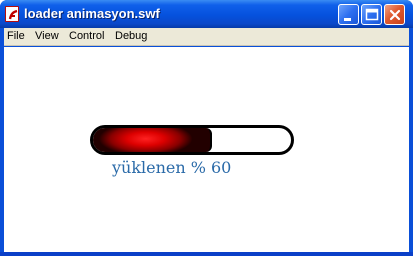 This screenshot has width=413, height=256. What do you see at coordinates (206, 14) in the screenshot?
I see `title-bar: loader animasyon.swf` at bounding box center [206, 14].